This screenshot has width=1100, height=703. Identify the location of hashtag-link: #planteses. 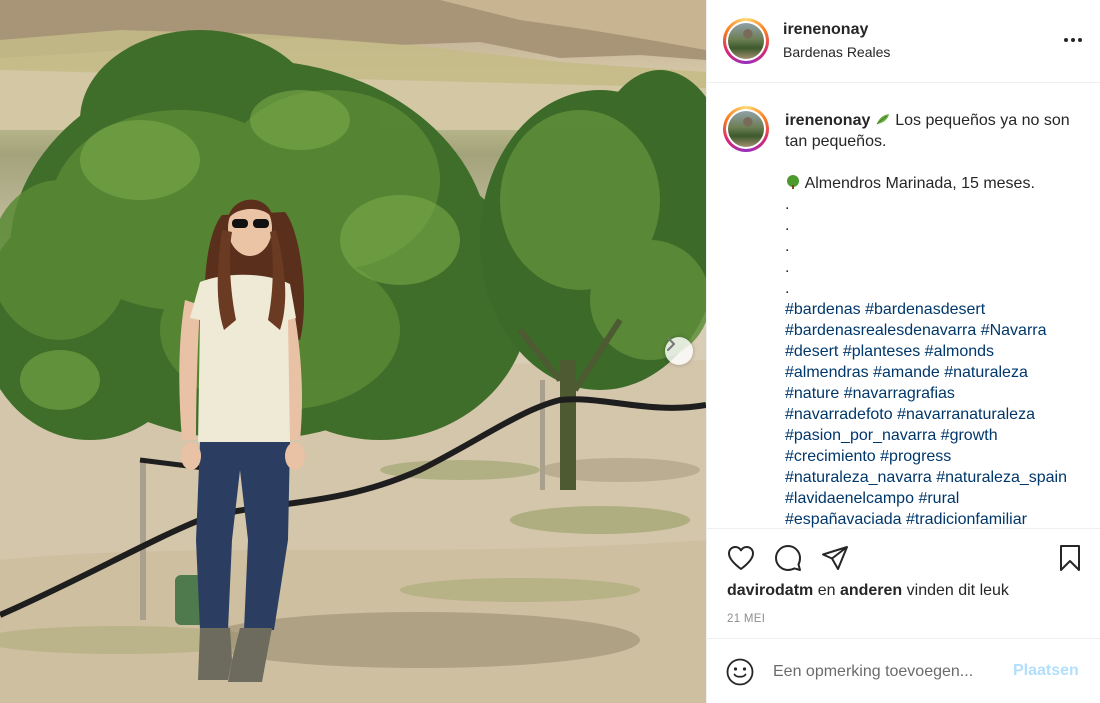
(881, 351).